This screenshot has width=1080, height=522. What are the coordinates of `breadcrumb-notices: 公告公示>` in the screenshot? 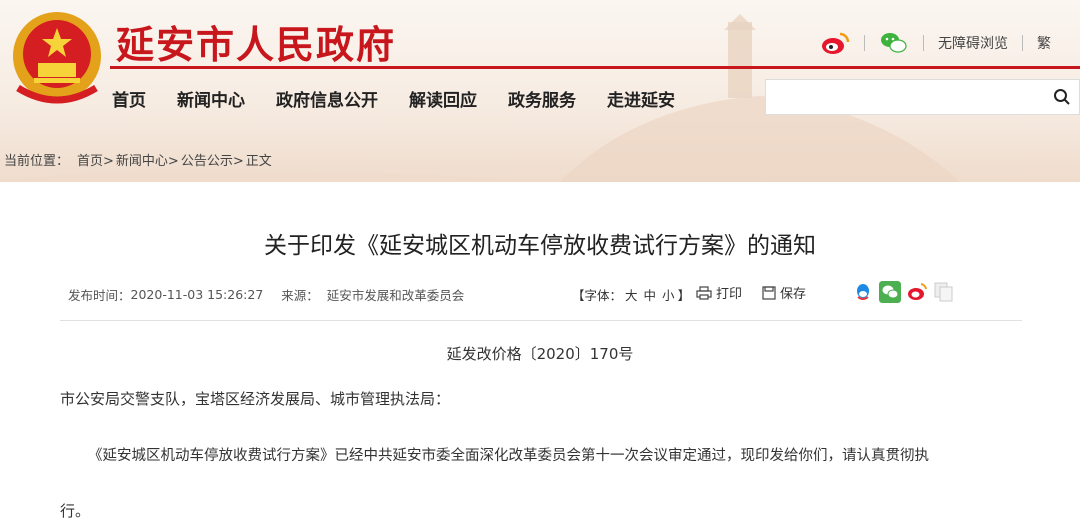 It's located at (212, 159).